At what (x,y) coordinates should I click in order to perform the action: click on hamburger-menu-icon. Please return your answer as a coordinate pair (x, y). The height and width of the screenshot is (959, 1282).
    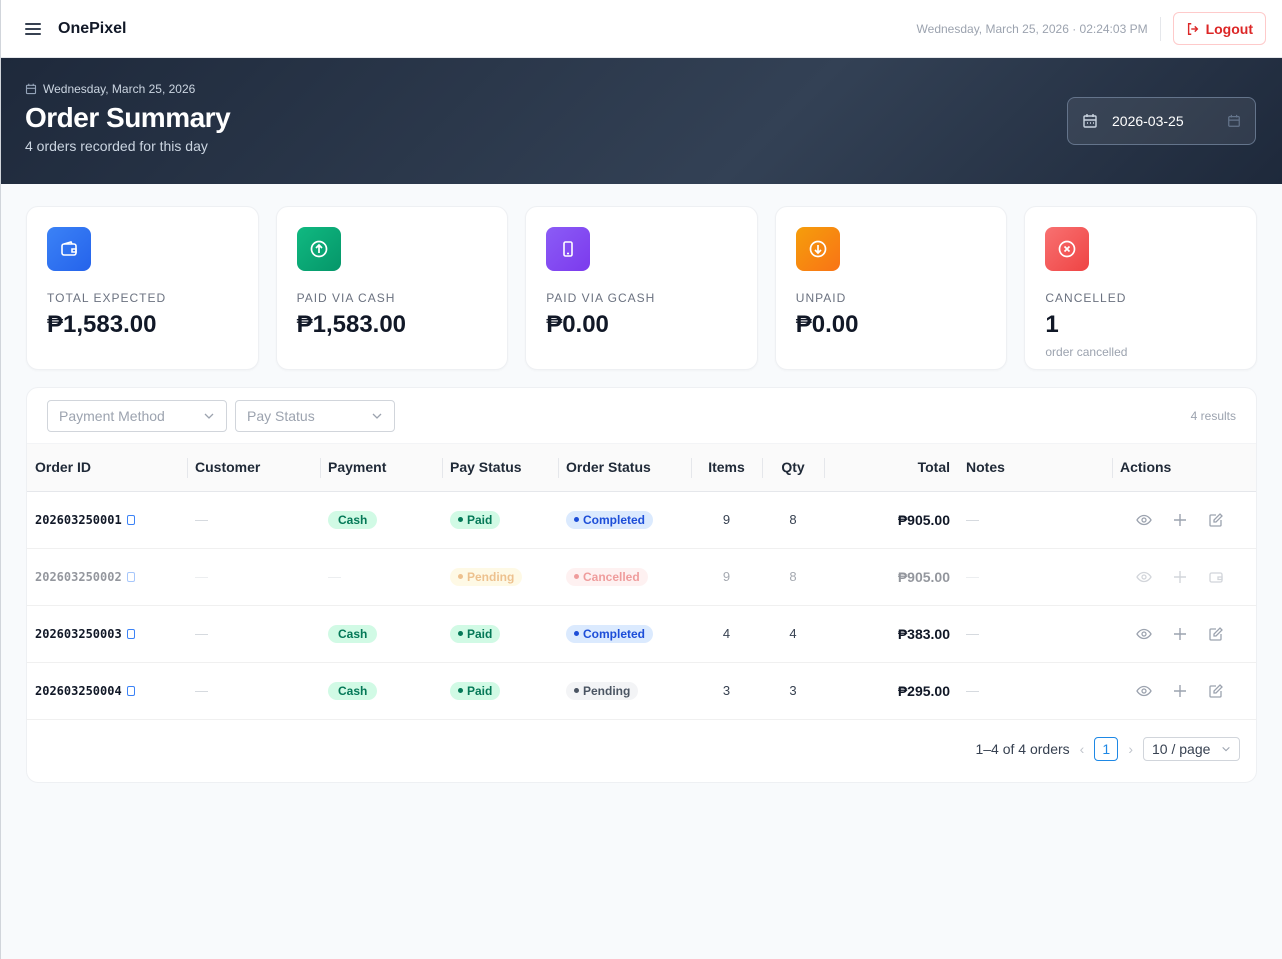
    Looking at the image, I should click on (33, 28).